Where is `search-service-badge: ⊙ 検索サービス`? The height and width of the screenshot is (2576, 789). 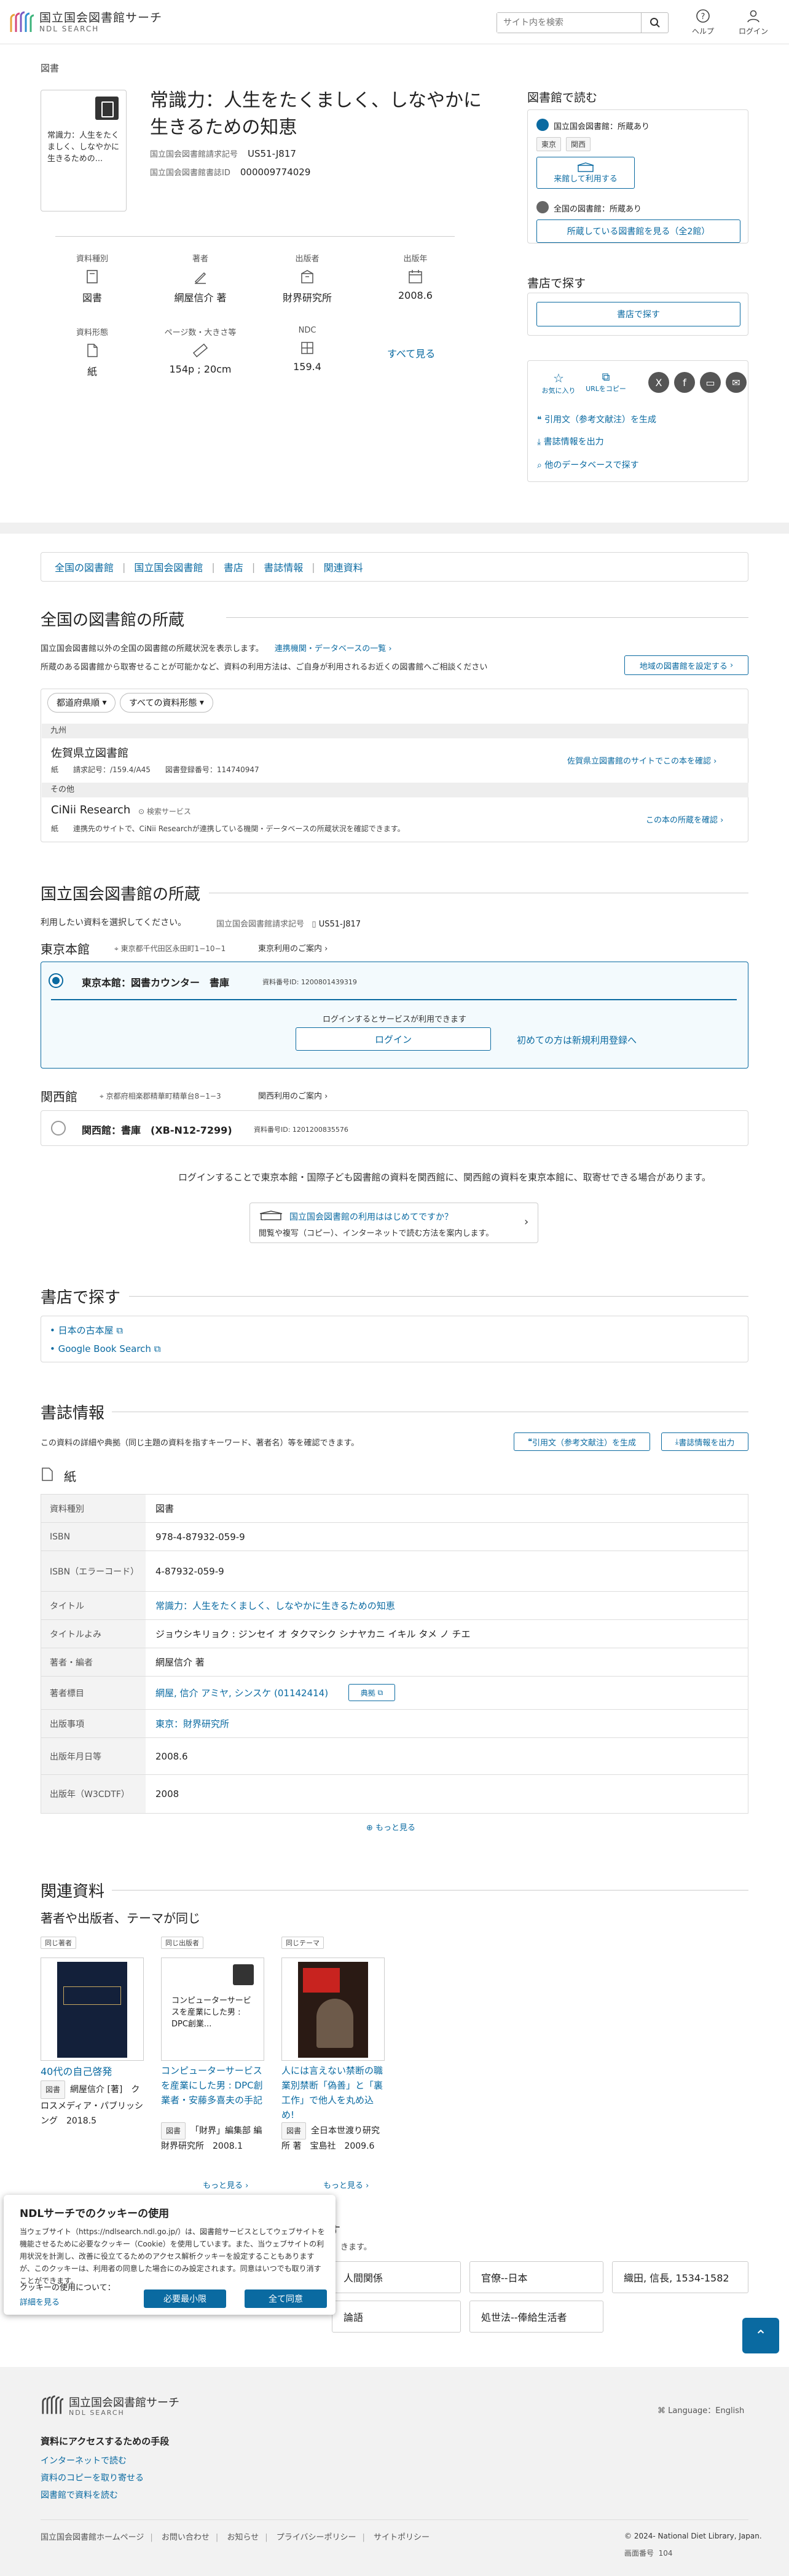
search-service-badge: ⊙ 検索サービス is located at coordinates (164, 811).